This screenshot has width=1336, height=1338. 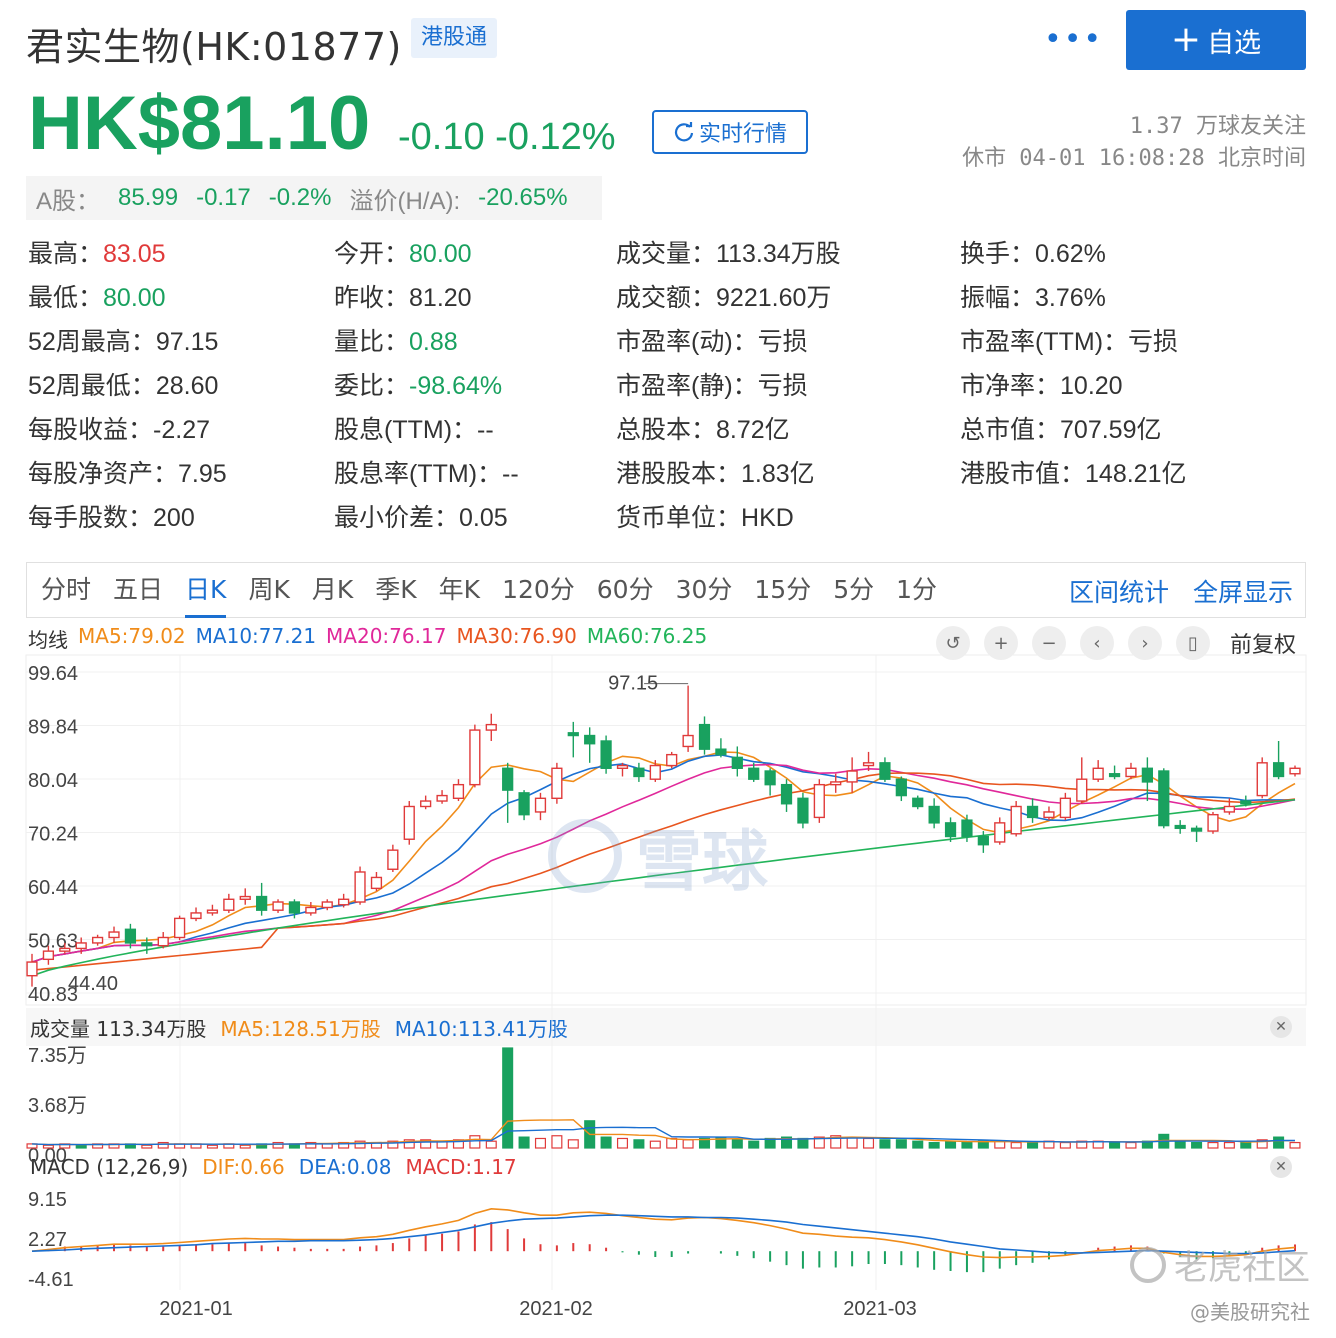 I want to click on realtime-quote-label: 实时行情, so click(x=742, y=134).